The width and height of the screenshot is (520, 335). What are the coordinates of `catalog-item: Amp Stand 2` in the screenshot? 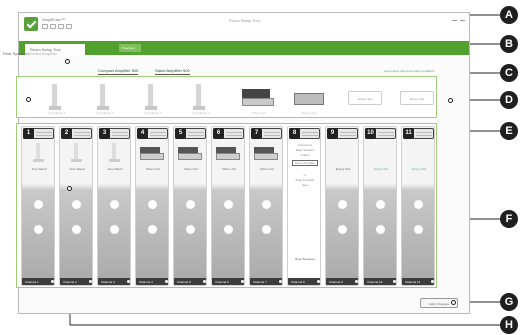 It's located at (105, 98).